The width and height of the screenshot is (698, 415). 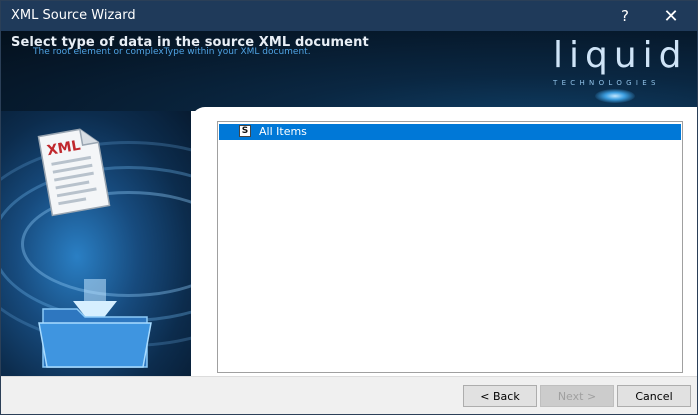 I want to click on schema-s-icon: S, so click(x=245, y=131).